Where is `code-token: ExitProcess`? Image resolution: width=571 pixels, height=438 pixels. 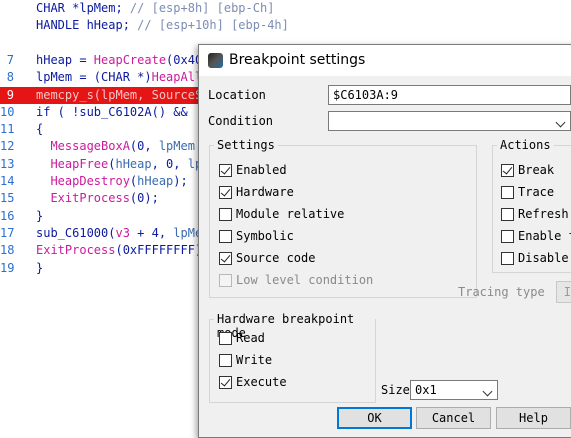 code-token: ExitProcess is located at coordinates (76, 250).